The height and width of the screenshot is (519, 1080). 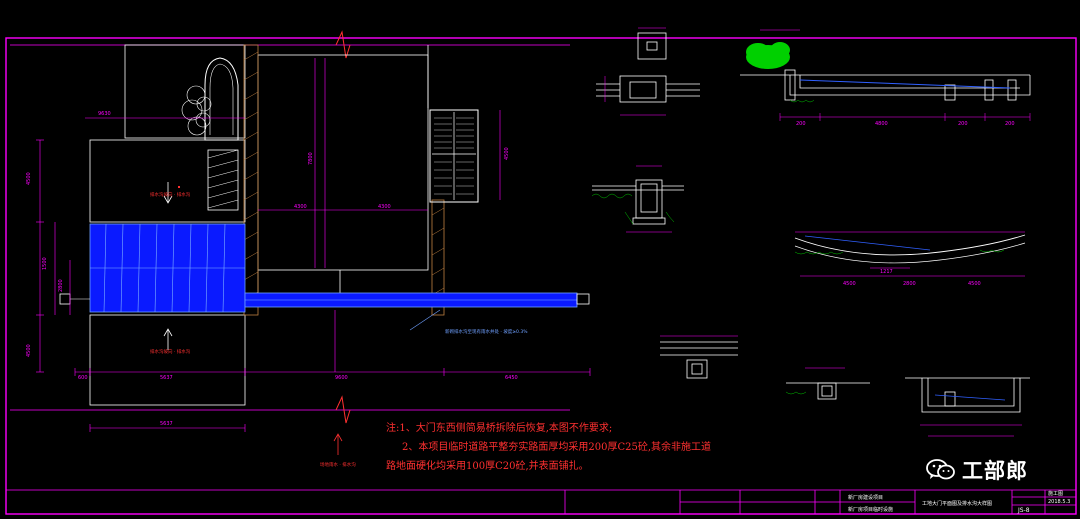 I want to click on svg-text: 6450, so click(x=511, y=378).